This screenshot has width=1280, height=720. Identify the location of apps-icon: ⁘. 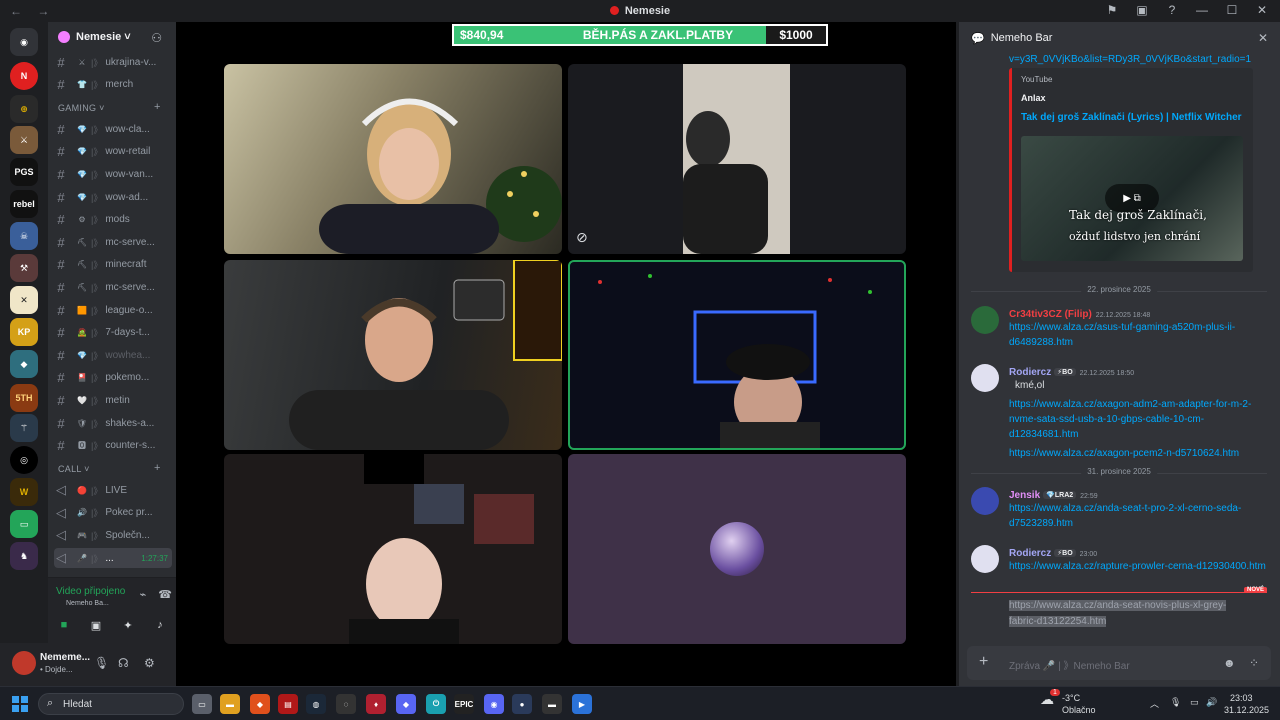
(1254, 663).